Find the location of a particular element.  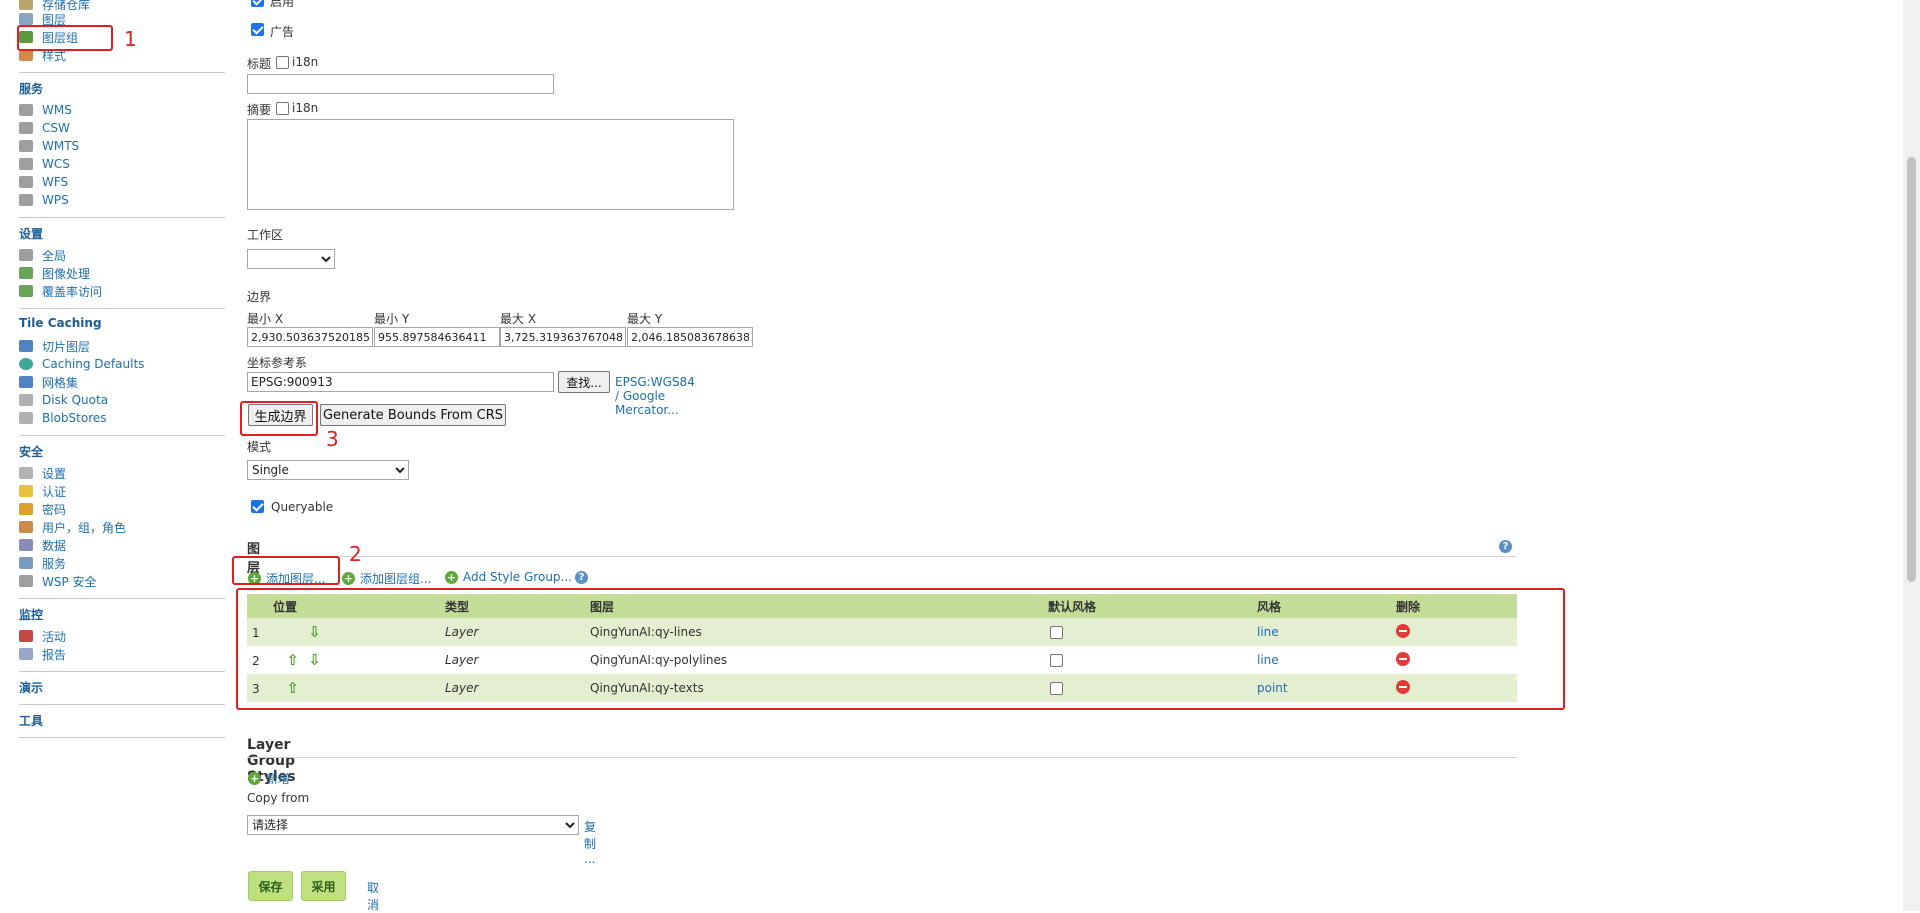

crs-input is located at coordinates (400, 382).